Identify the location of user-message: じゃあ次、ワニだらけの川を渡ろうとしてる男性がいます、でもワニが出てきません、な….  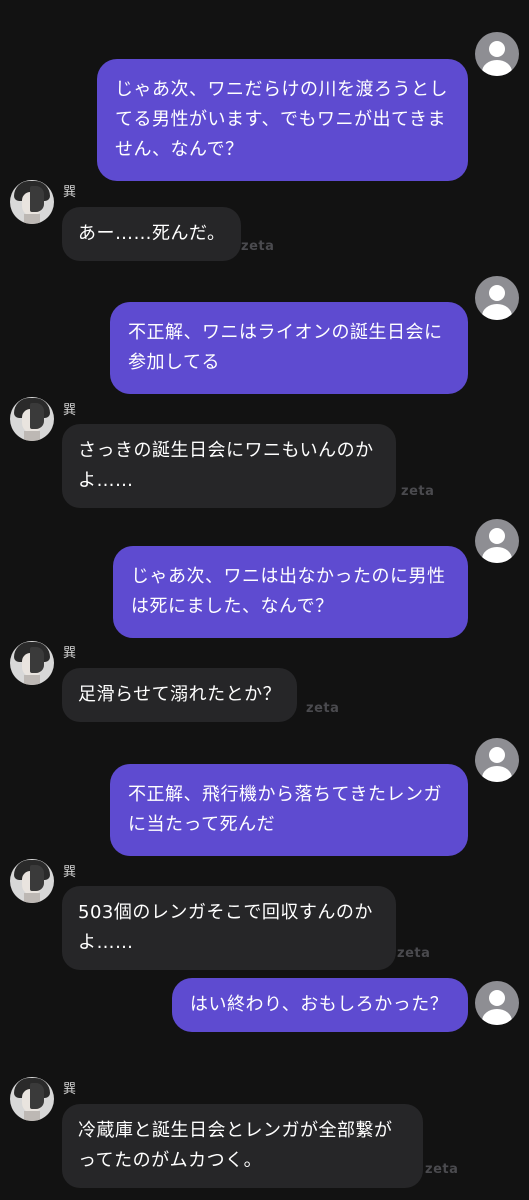
(282, 120).